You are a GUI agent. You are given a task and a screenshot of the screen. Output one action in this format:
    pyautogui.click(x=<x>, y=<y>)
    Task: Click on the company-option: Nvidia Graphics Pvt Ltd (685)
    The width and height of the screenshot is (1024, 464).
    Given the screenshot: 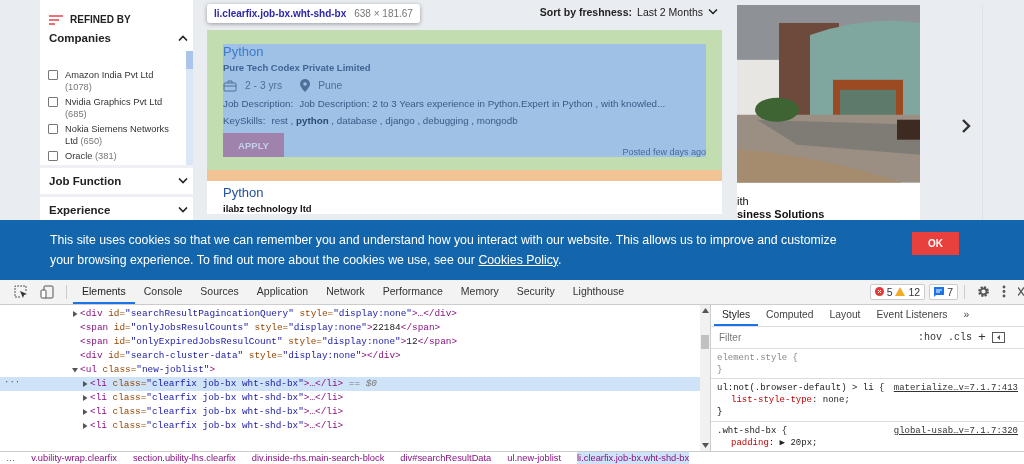 What is the action you would take?
    pyautogui.click(x=119, y=108)
    